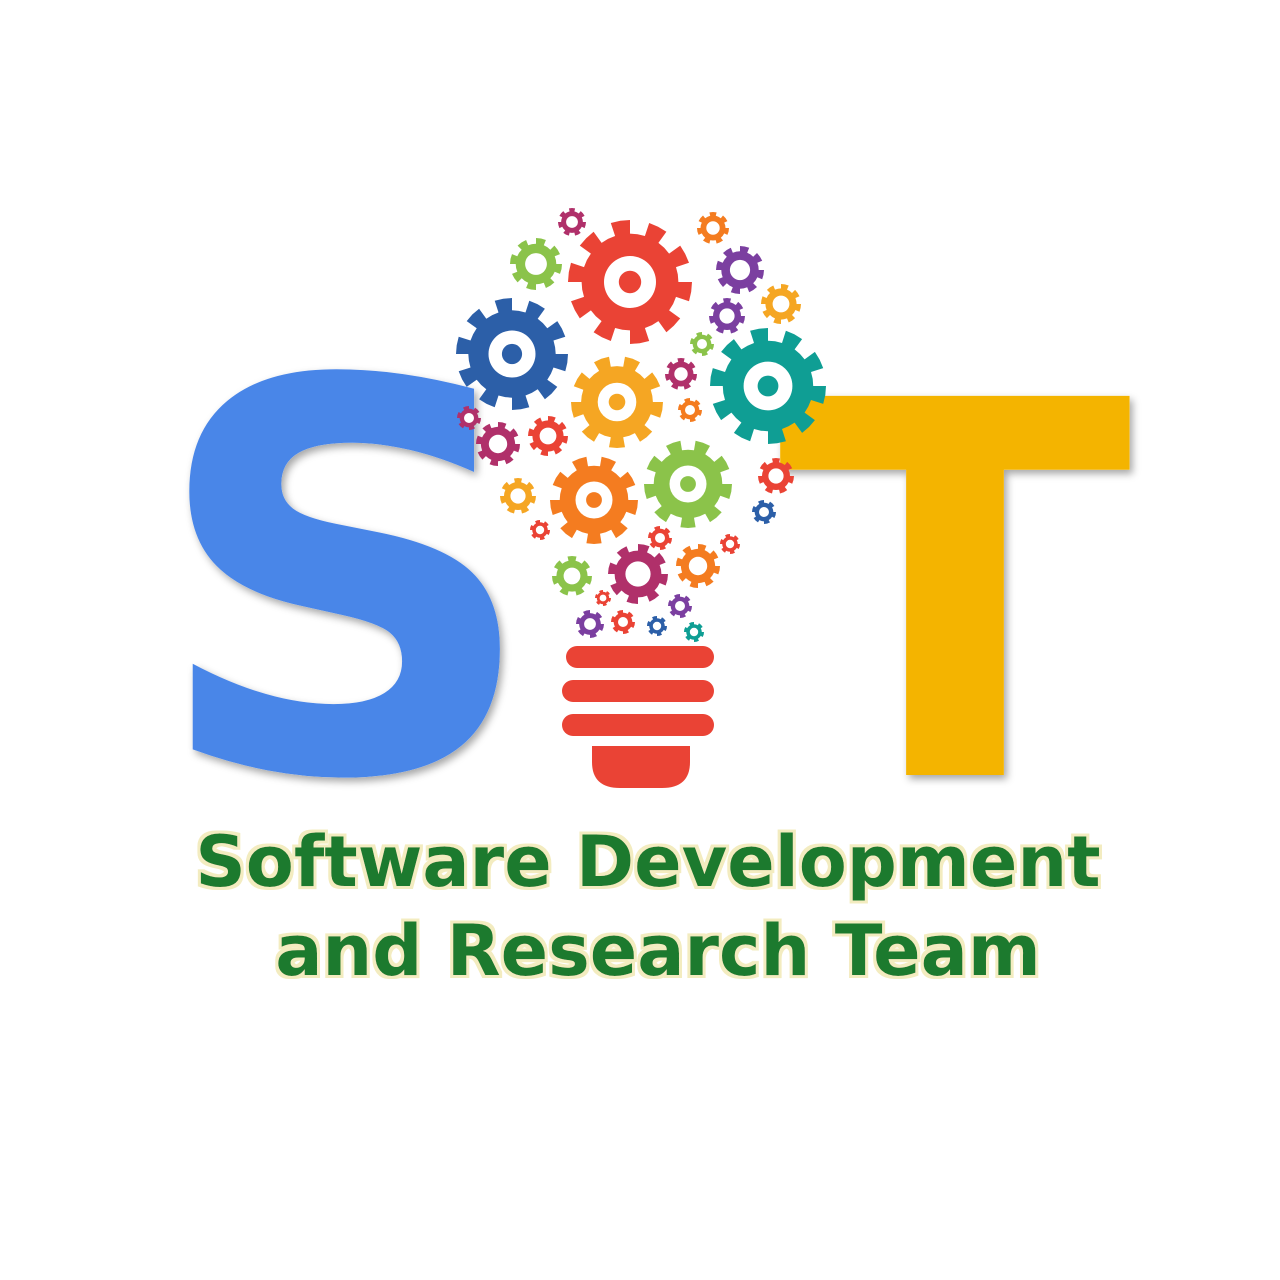 This screenshot has width=1280, height=1280. Describe the element at coordinates (957, 595) in the screenshot. I see `logo-letter-t: T` at that location.